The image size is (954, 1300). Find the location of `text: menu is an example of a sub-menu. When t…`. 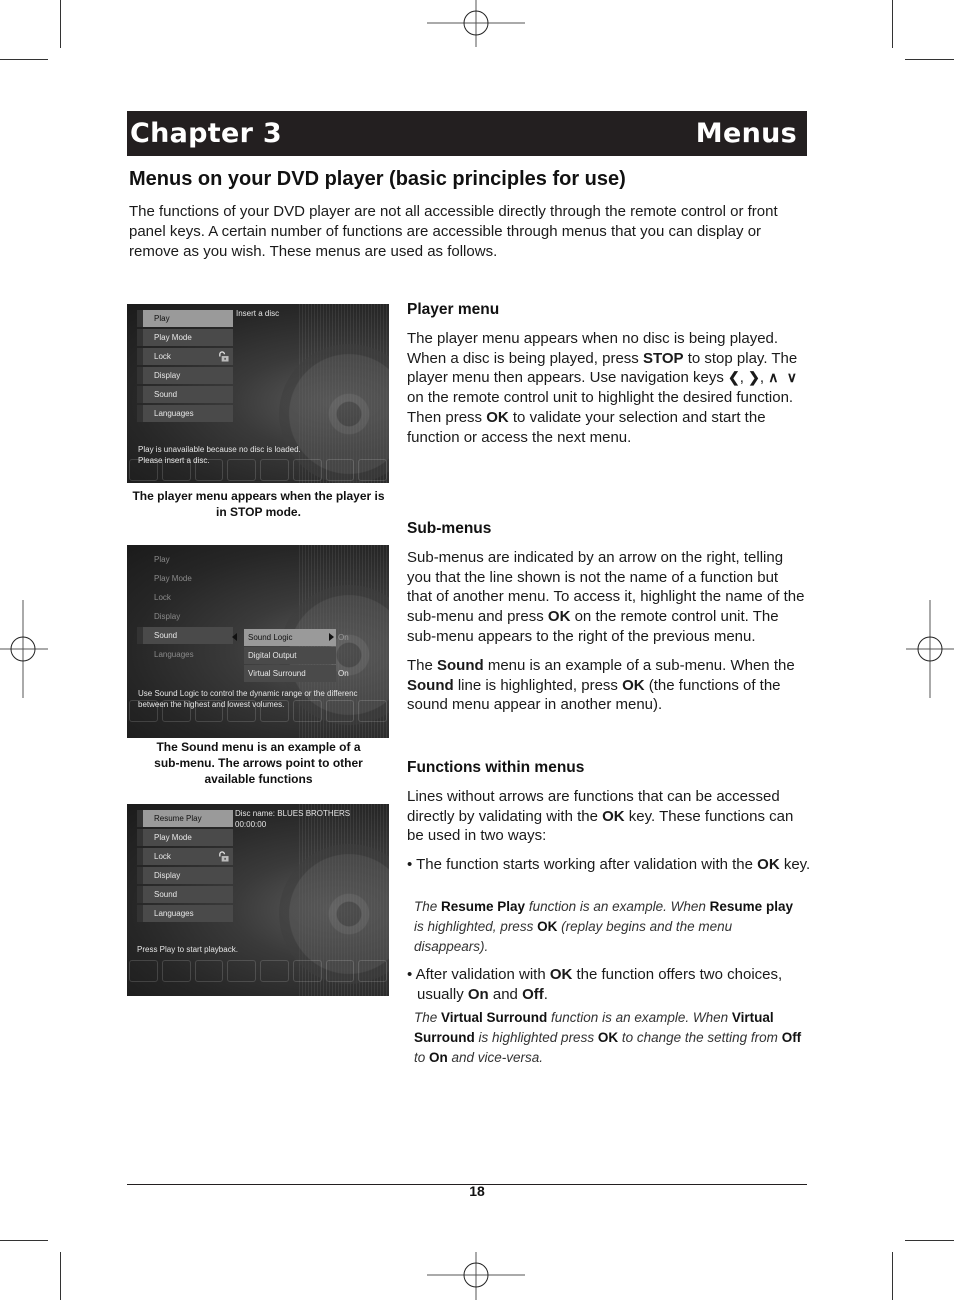

text: menu is an example of a sub-menu. When t… is located at coordinates (639, 665).